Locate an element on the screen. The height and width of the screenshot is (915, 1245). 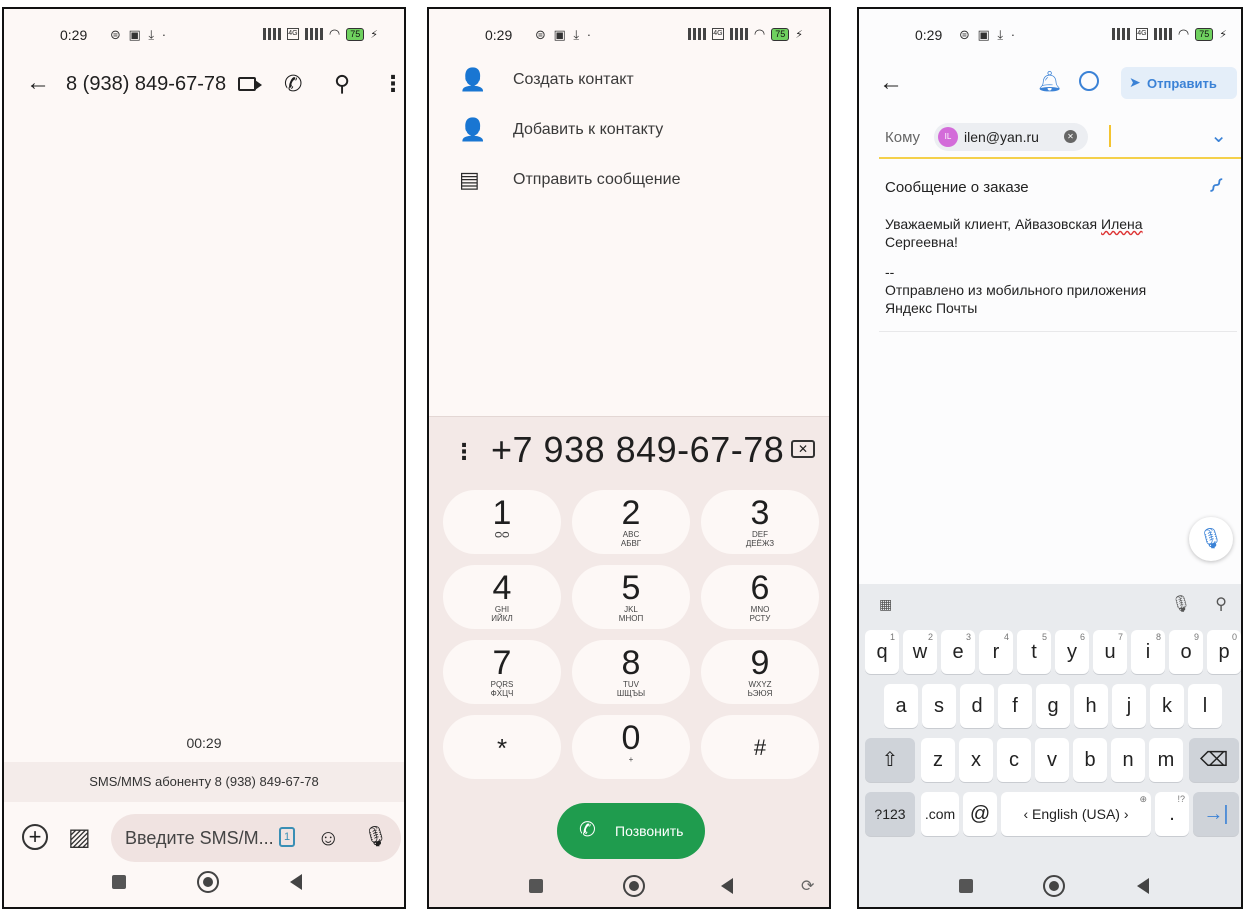
dial-key-3: 3 DEF ДЕЁЖЗ is located at coordinates (760, 522).